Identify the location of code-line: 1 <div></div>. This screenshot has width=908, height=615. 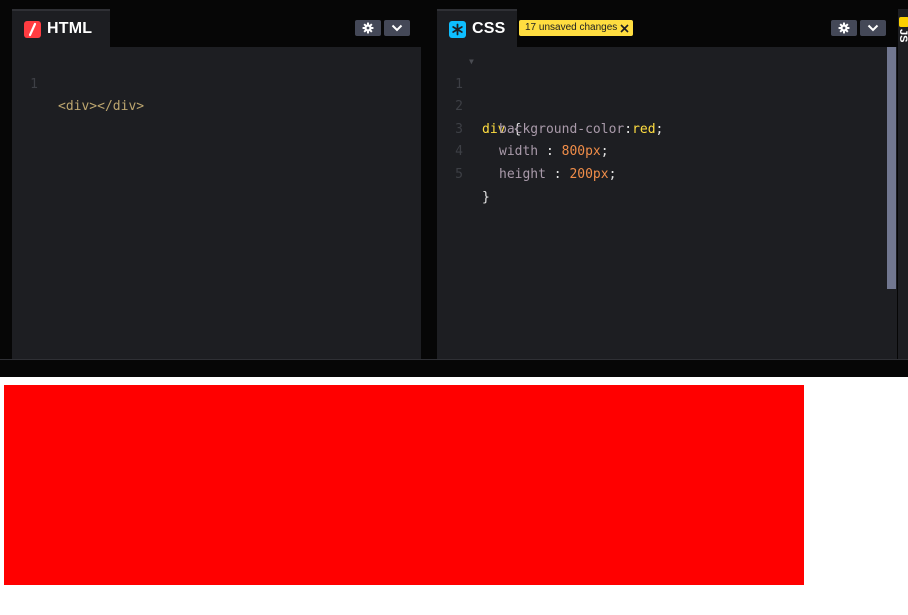
(216, 83).